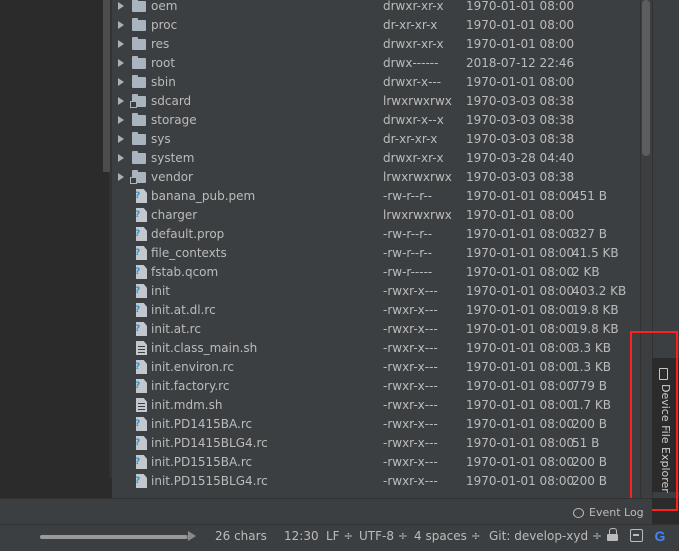 The width and height of the screenshot is (679, 551). What do you see at coordinates (138, 101) in the screenshot?
I see `folder-link-icon` at bounding box center [138, 101].